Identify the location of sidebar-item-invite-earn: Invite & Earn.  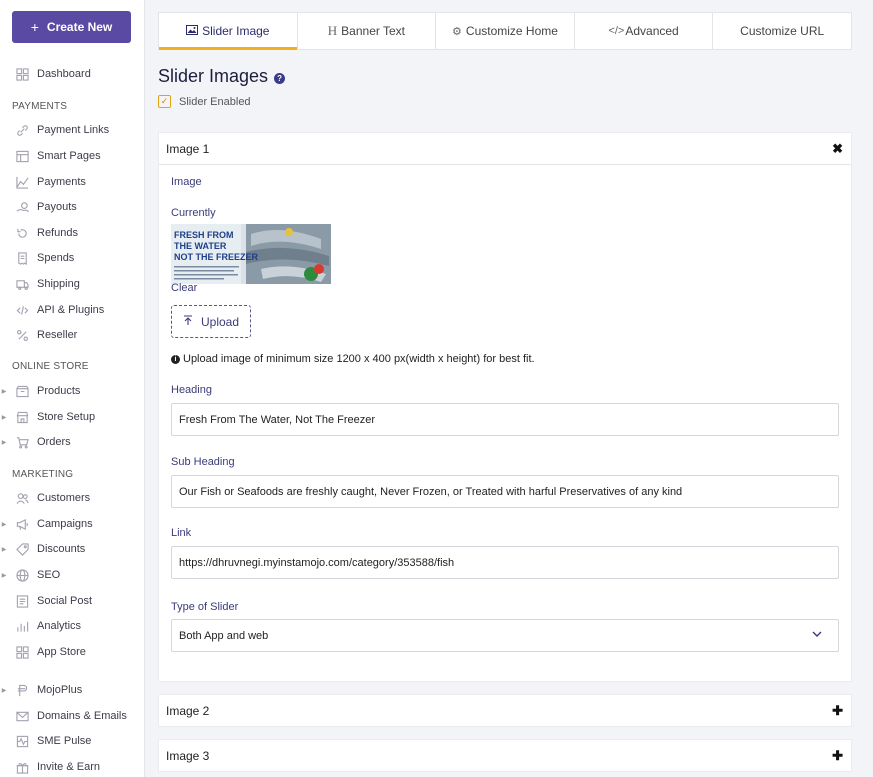
(72, 767).